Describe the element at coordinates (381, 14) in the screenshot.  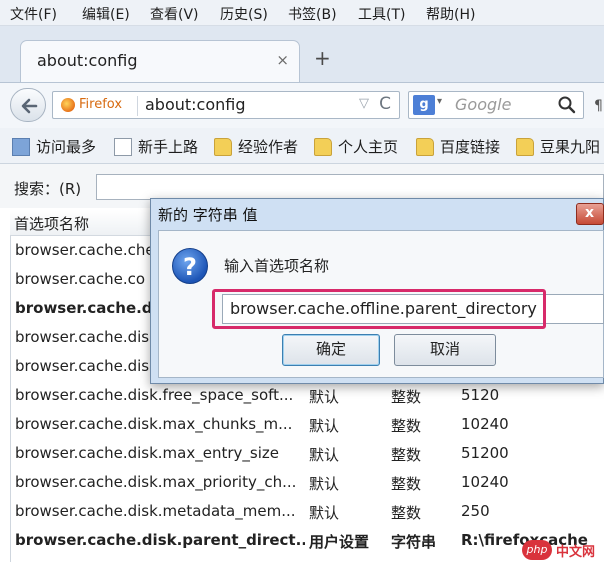
I see `menu-tools: 工具(T)` at that location.